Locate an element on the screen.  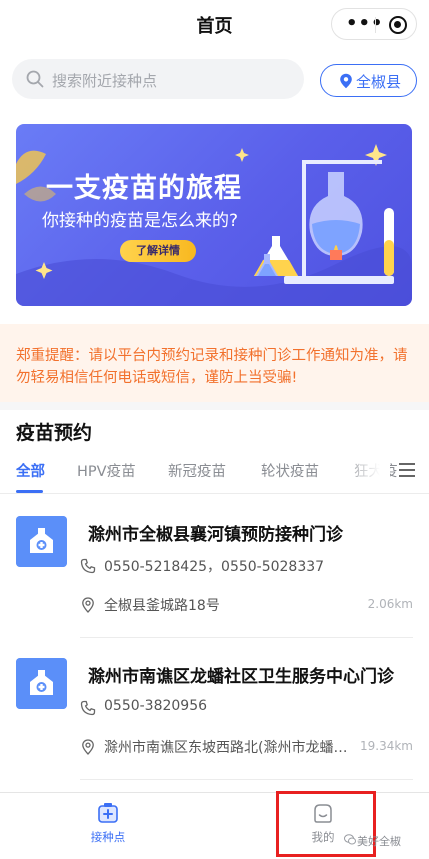
clinic-distance: 19.34km is located at coordinates (386, 746).